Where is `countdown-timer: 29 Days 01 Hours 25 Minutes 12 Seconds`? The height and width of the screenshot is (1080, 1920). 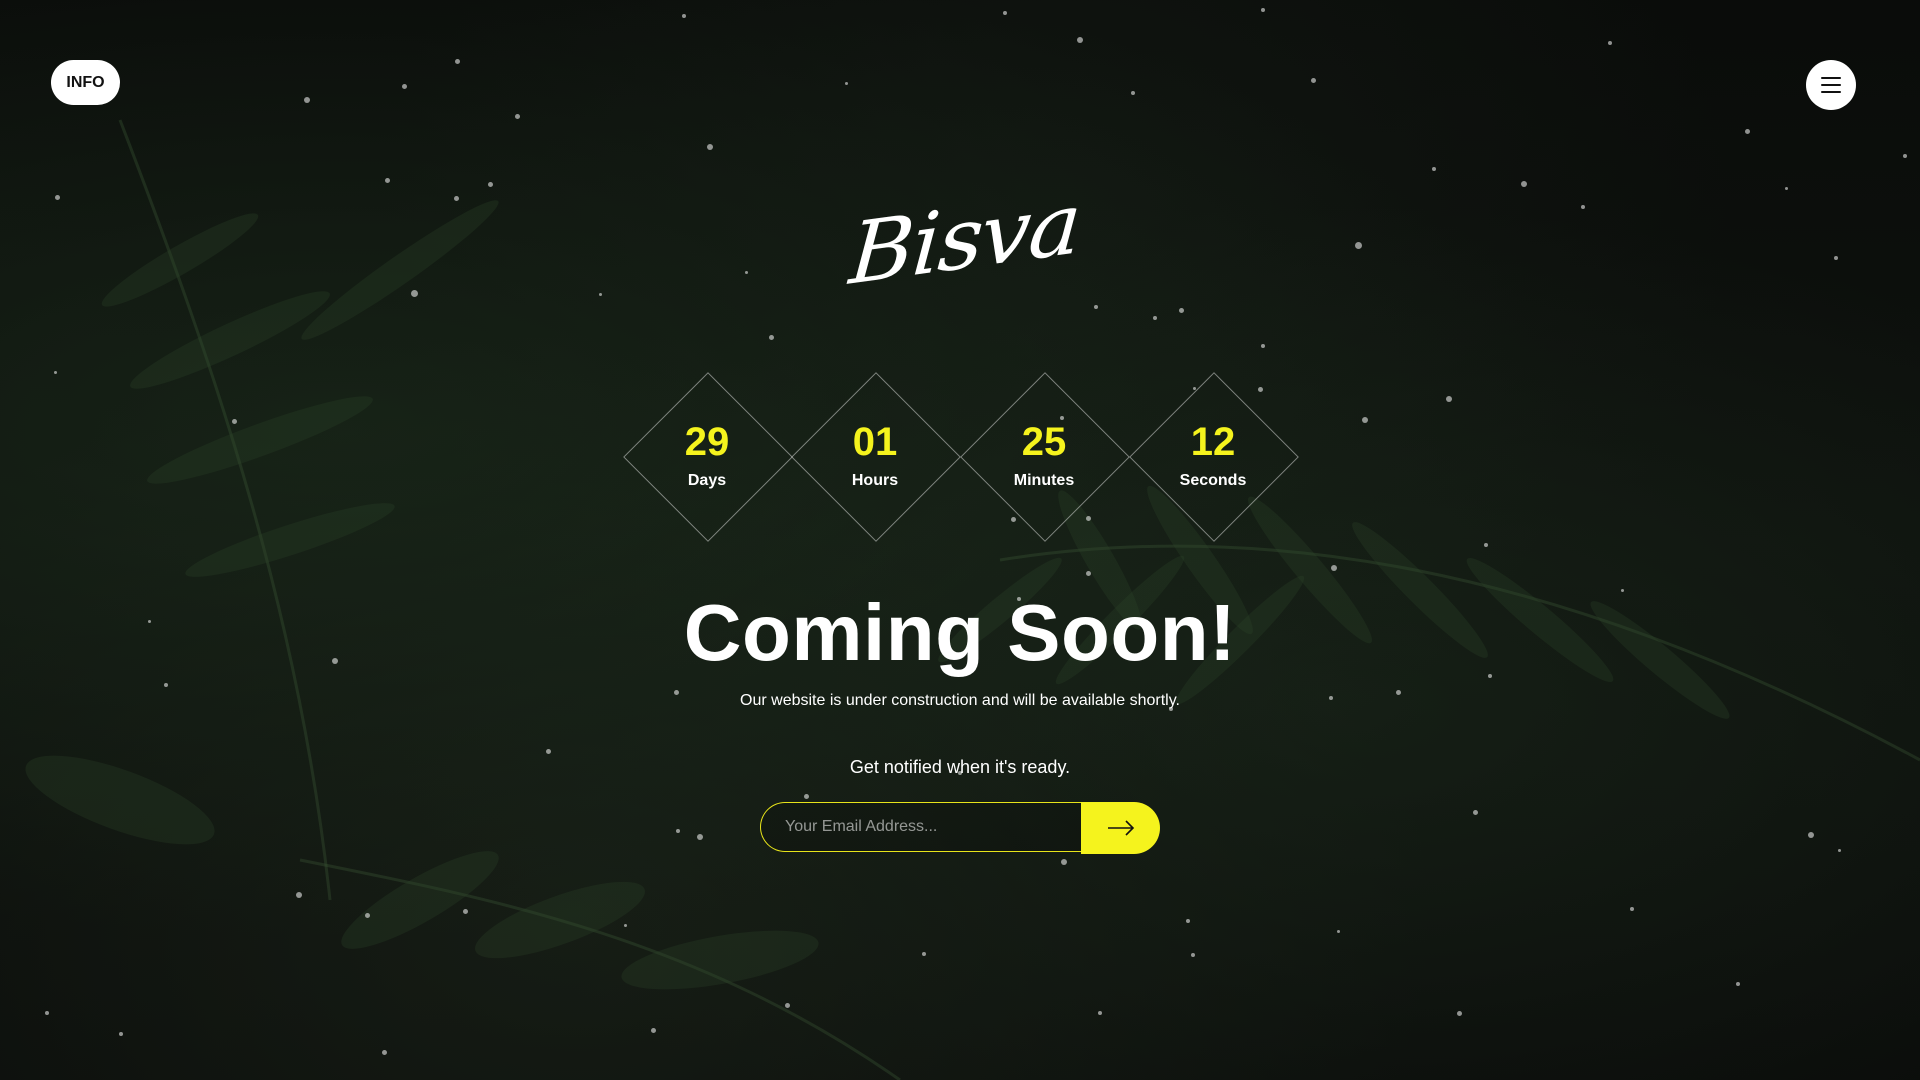
countdown-timer: 29 Days 01 Hours 25 Minutes 12 Seconds is located at coordinates (961, 457).